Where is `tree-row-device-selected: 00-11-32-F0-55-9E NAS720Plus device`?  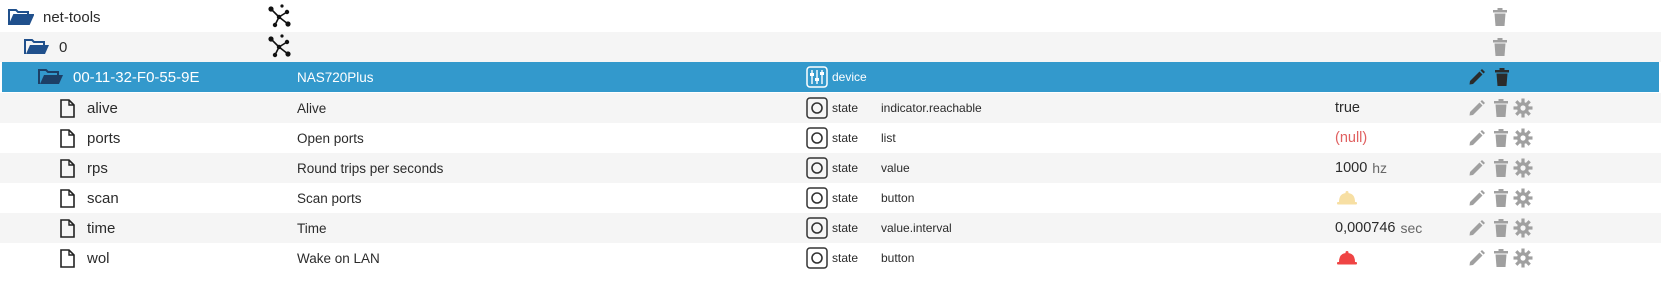 tree-row-device-selected: 00-11-32-F0-55-9E NAS720Plus device is located at coordinates (830, 77).